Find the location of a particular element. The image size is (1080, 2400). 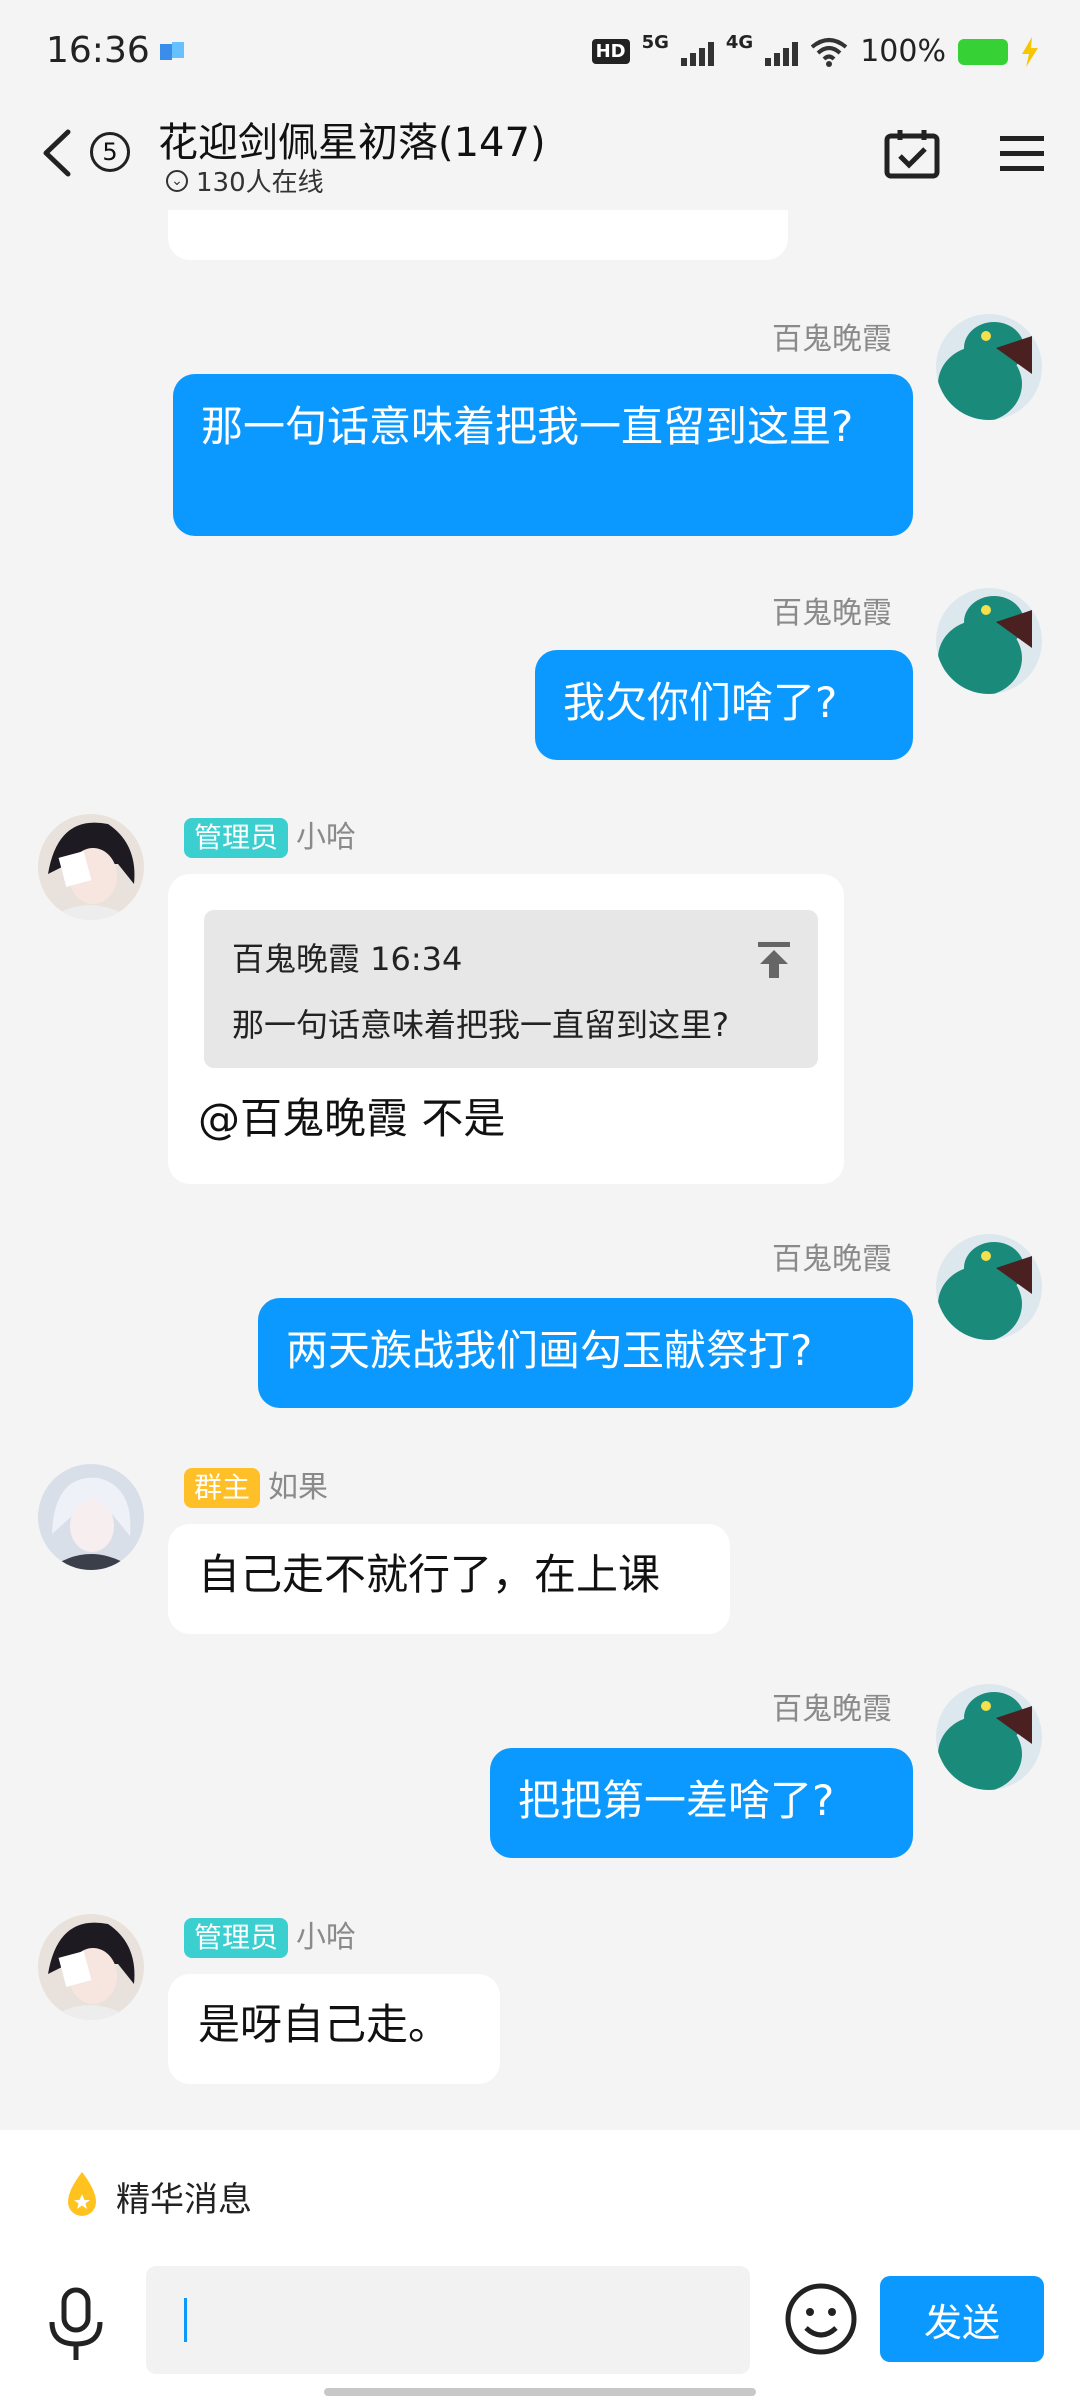

essence-label: 精华消息 is located at coordinates (184, 2199).